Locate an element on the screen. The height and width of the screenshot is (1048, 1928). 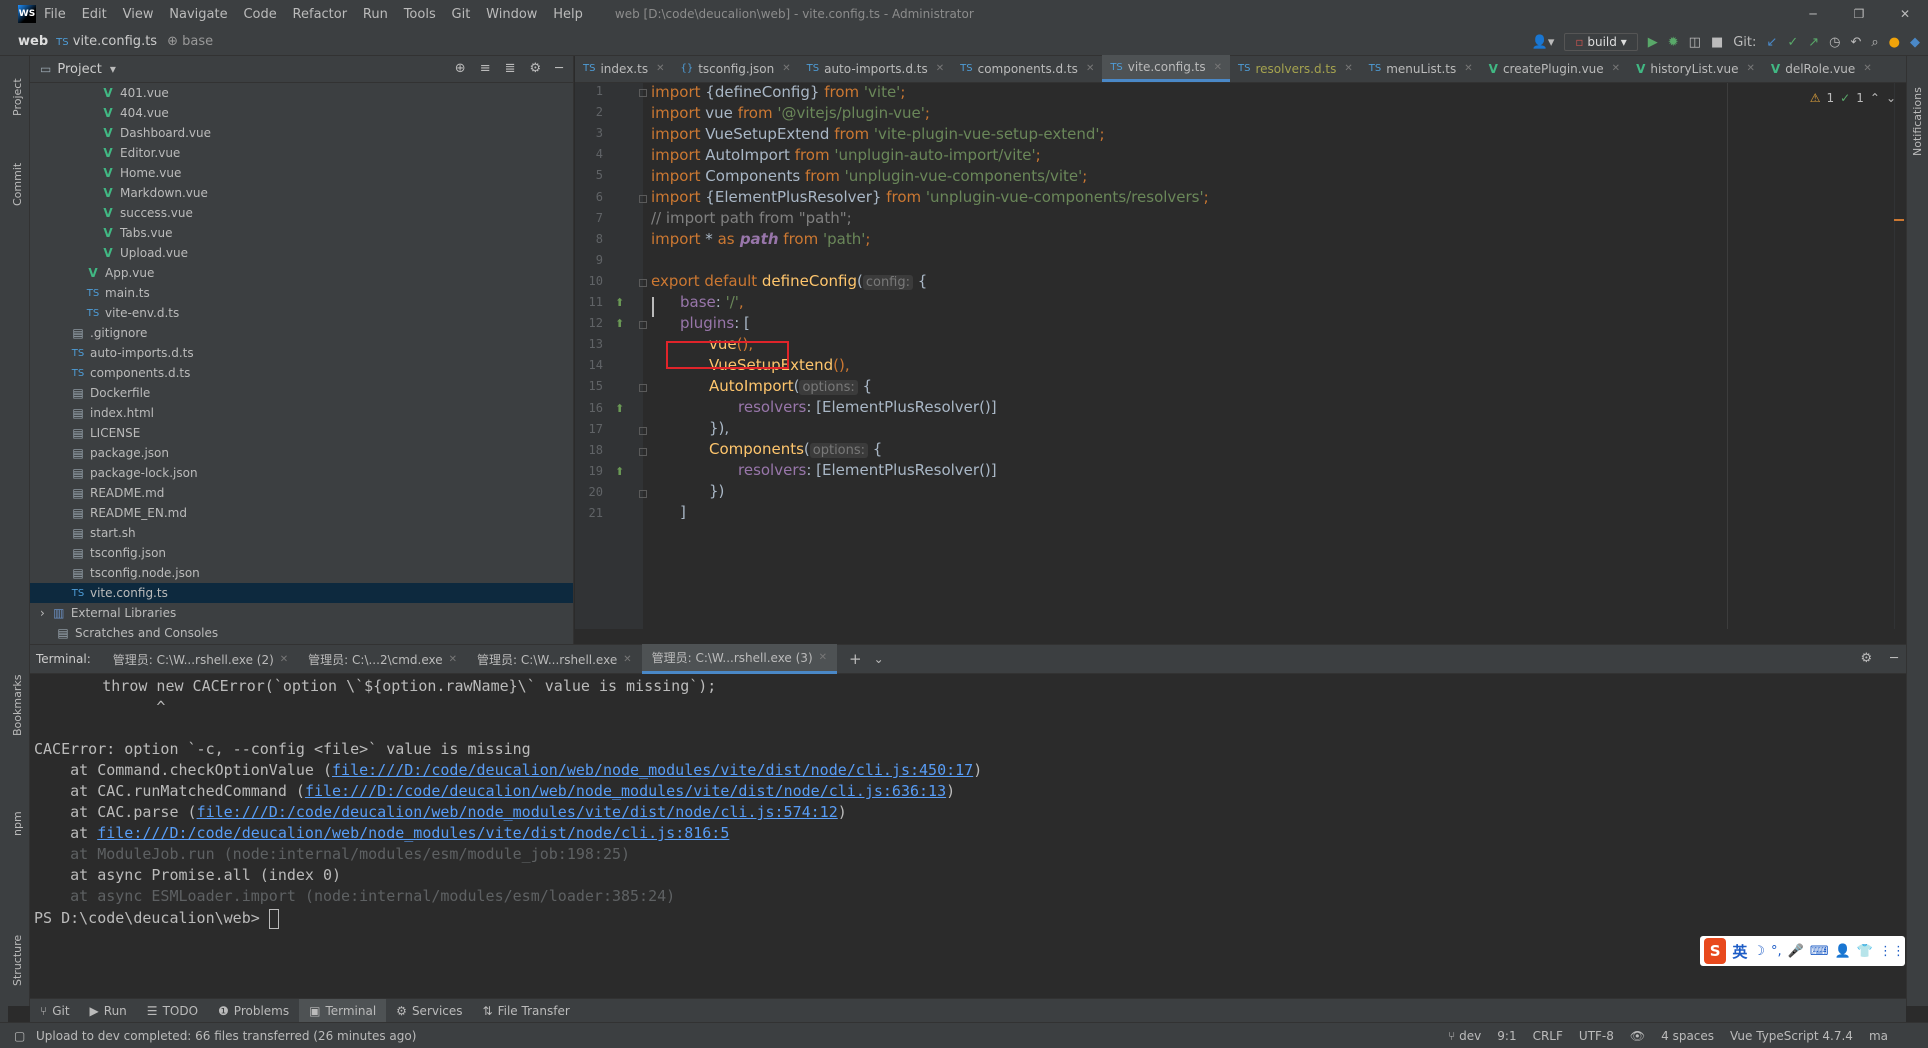
chevron-down-icon: ▾ is located at coordinates (113, 69).